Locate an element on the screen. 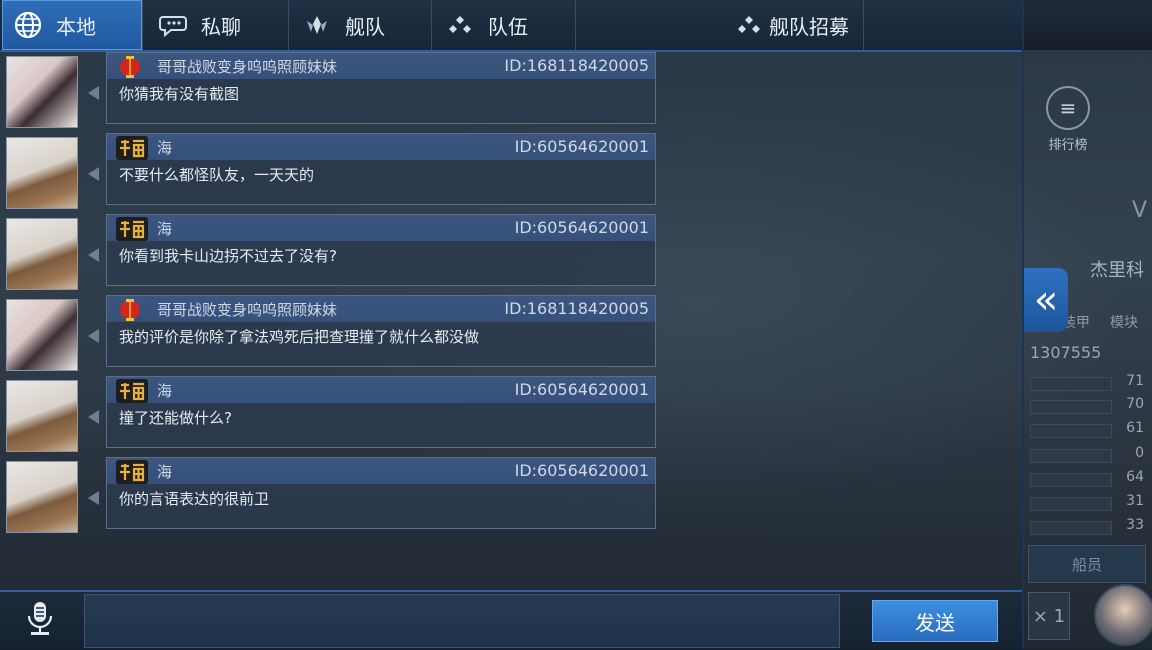  message-text: 我的评价是你除了拿法鸡死后把查理撞了就什么都没做 is located at coordinates (299, 337).